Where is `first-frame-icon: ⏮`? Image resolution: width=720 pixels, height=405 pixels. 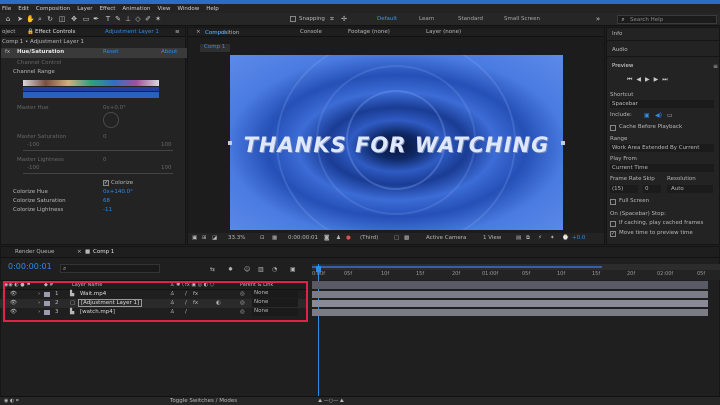 first-frame-icon: ⏮ is located at coordinates (631, 79).